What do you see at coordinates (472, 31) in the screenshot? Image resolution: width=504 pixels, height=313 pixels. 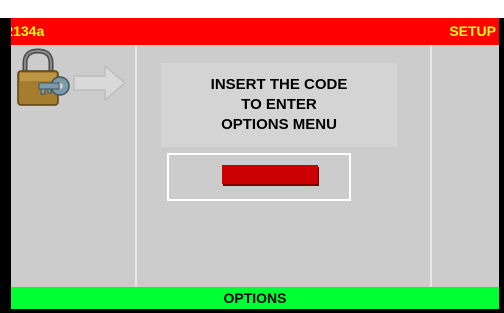 I see `setup-label: SETUP` at bounding box center [472, 31].